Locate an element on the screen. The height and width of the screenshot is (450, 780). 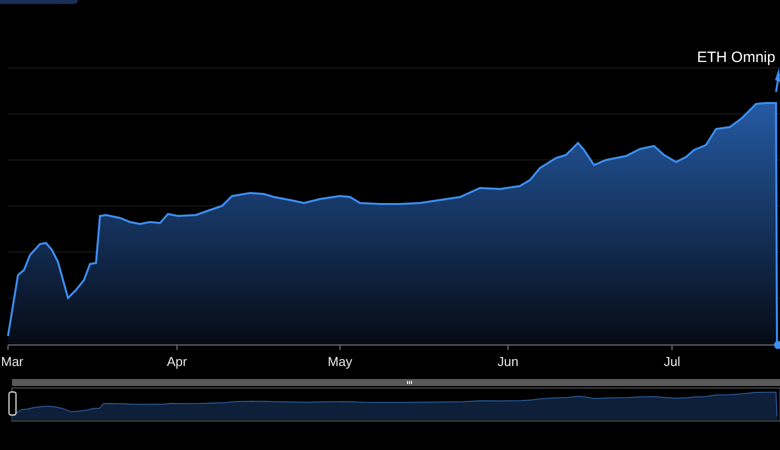
annotation-arrow is located at coordinates (777, 80).